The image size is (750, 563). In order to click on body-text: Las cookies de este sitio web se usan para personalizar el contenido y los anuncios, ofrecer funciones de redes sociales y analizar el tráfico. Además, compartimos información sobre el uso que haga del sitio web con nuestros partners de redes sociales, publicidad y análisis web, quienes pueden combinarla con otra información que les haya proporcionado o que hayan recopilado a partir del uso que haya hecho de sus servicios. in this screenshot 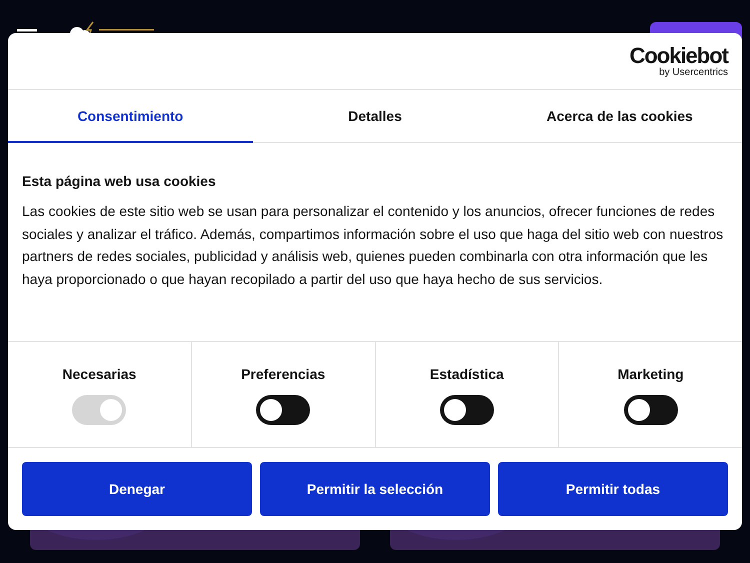, I will do `click(373, 245)`.